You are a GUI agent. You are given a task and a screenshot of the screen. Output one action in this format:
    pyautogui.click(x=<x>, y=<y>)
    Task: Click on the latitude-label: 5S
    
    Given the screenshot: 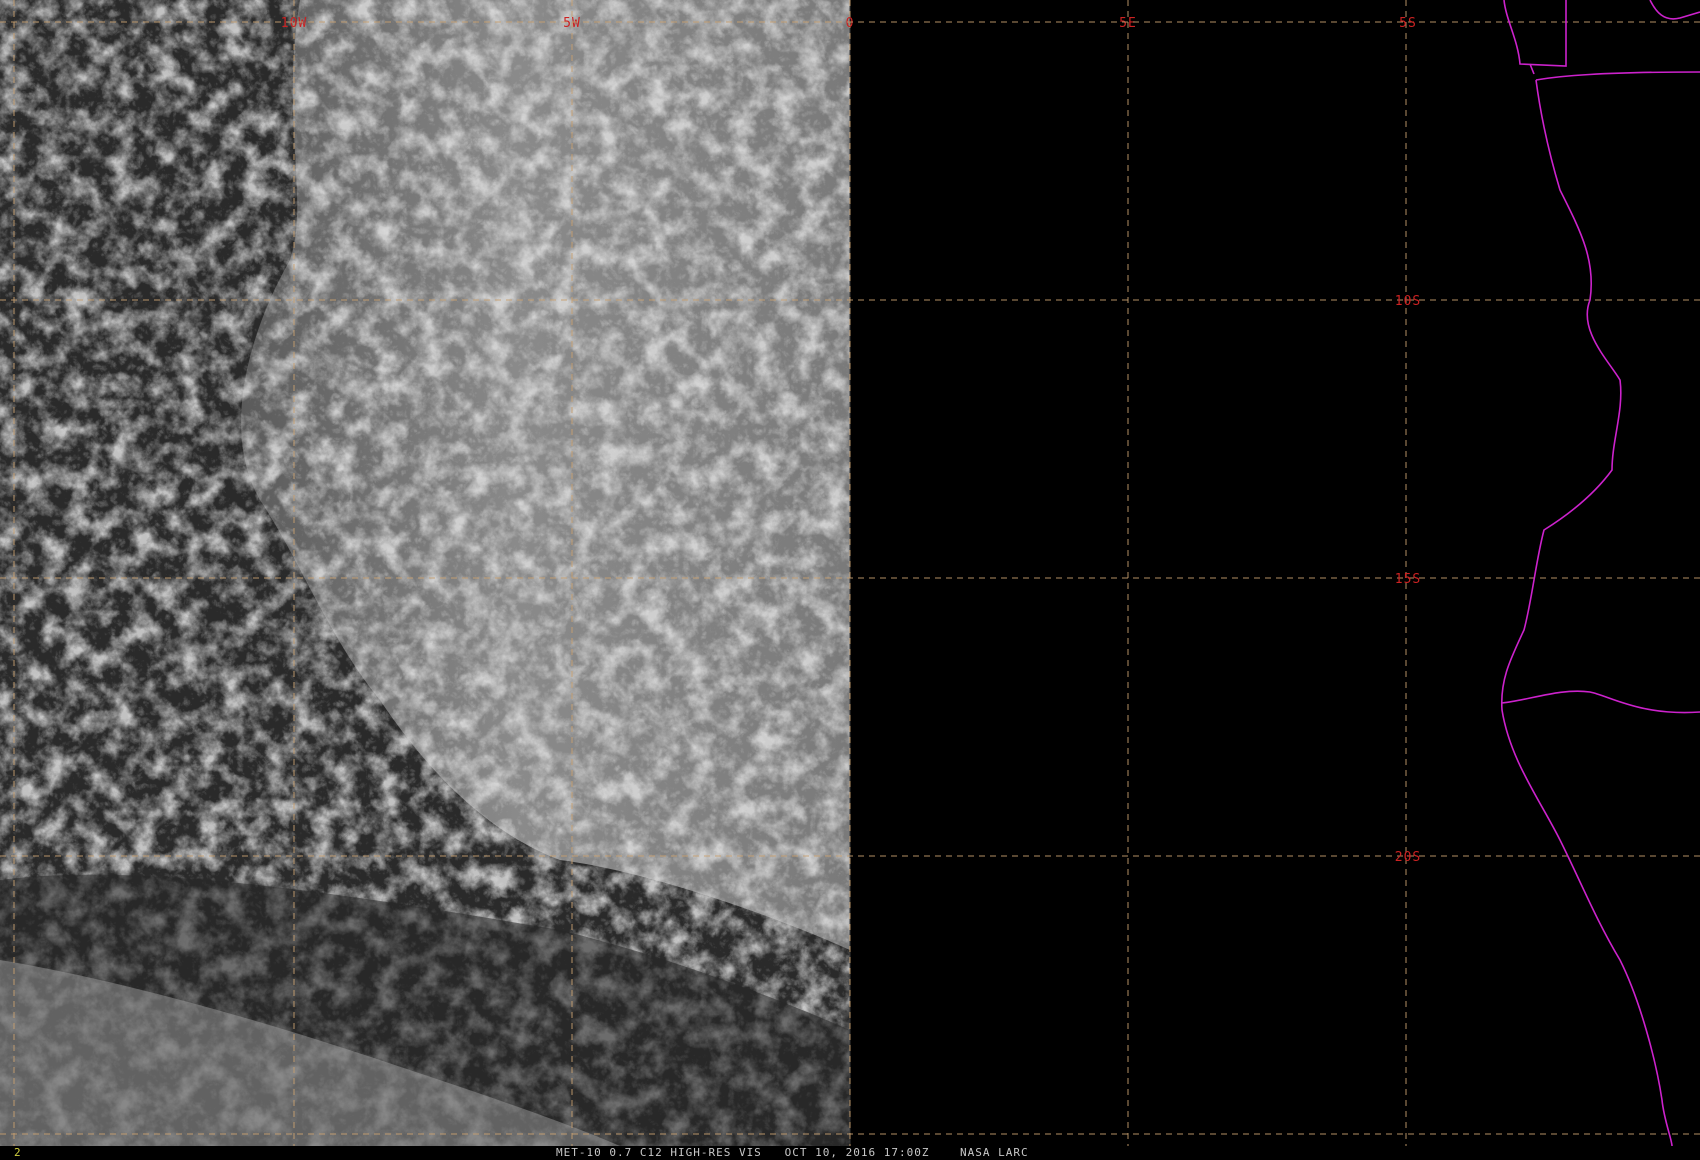 What is the action you would take?
    pyautogui.click(x=1408, y=23)
    